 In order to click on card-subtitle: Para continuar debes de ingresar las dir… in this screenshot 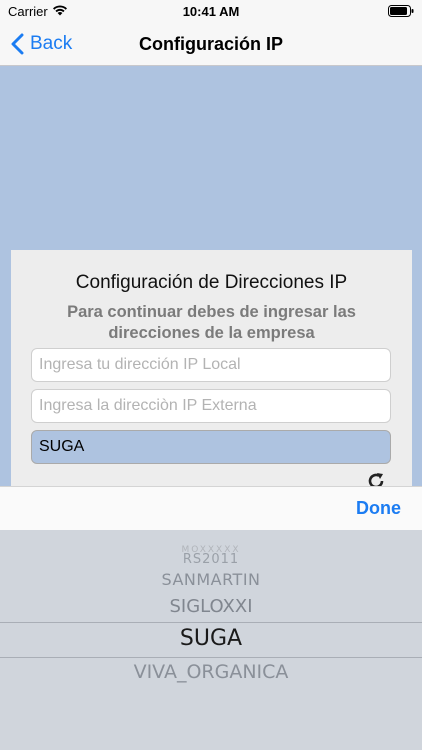, I will do `click(211, 322)`.